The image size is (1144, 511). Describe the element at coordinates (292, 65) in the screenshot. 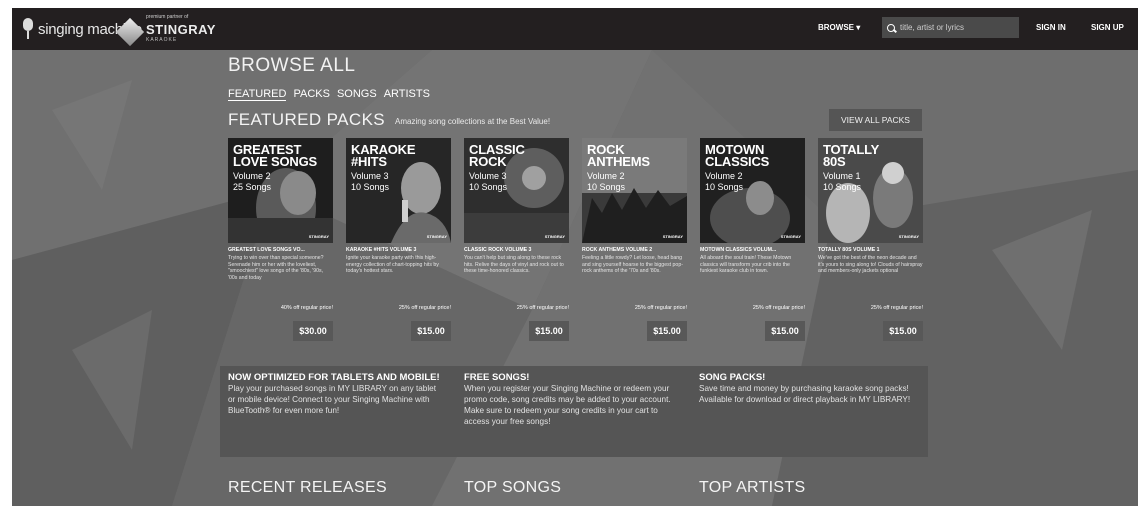

I see `page-title: BROWSE ALL` at that location.